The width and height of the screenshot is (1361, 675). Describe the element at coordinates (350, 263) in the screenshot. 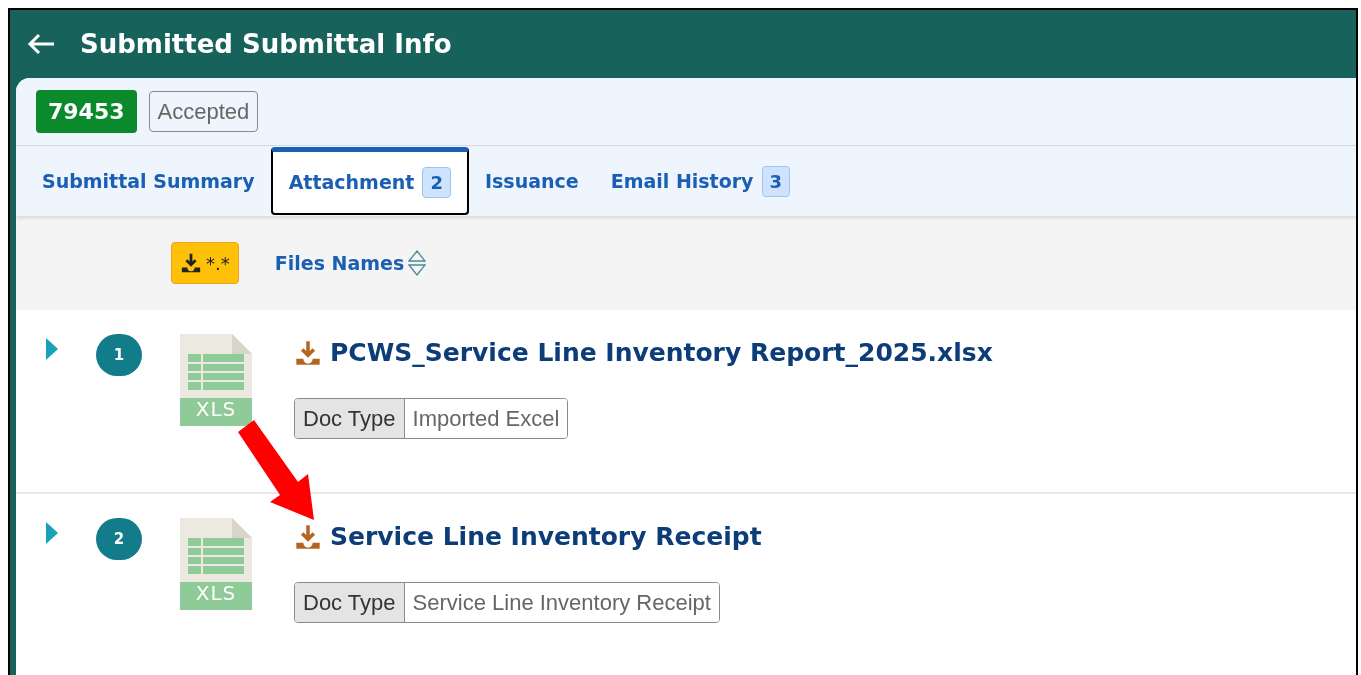

I see `column-header: Files Names` at that location.